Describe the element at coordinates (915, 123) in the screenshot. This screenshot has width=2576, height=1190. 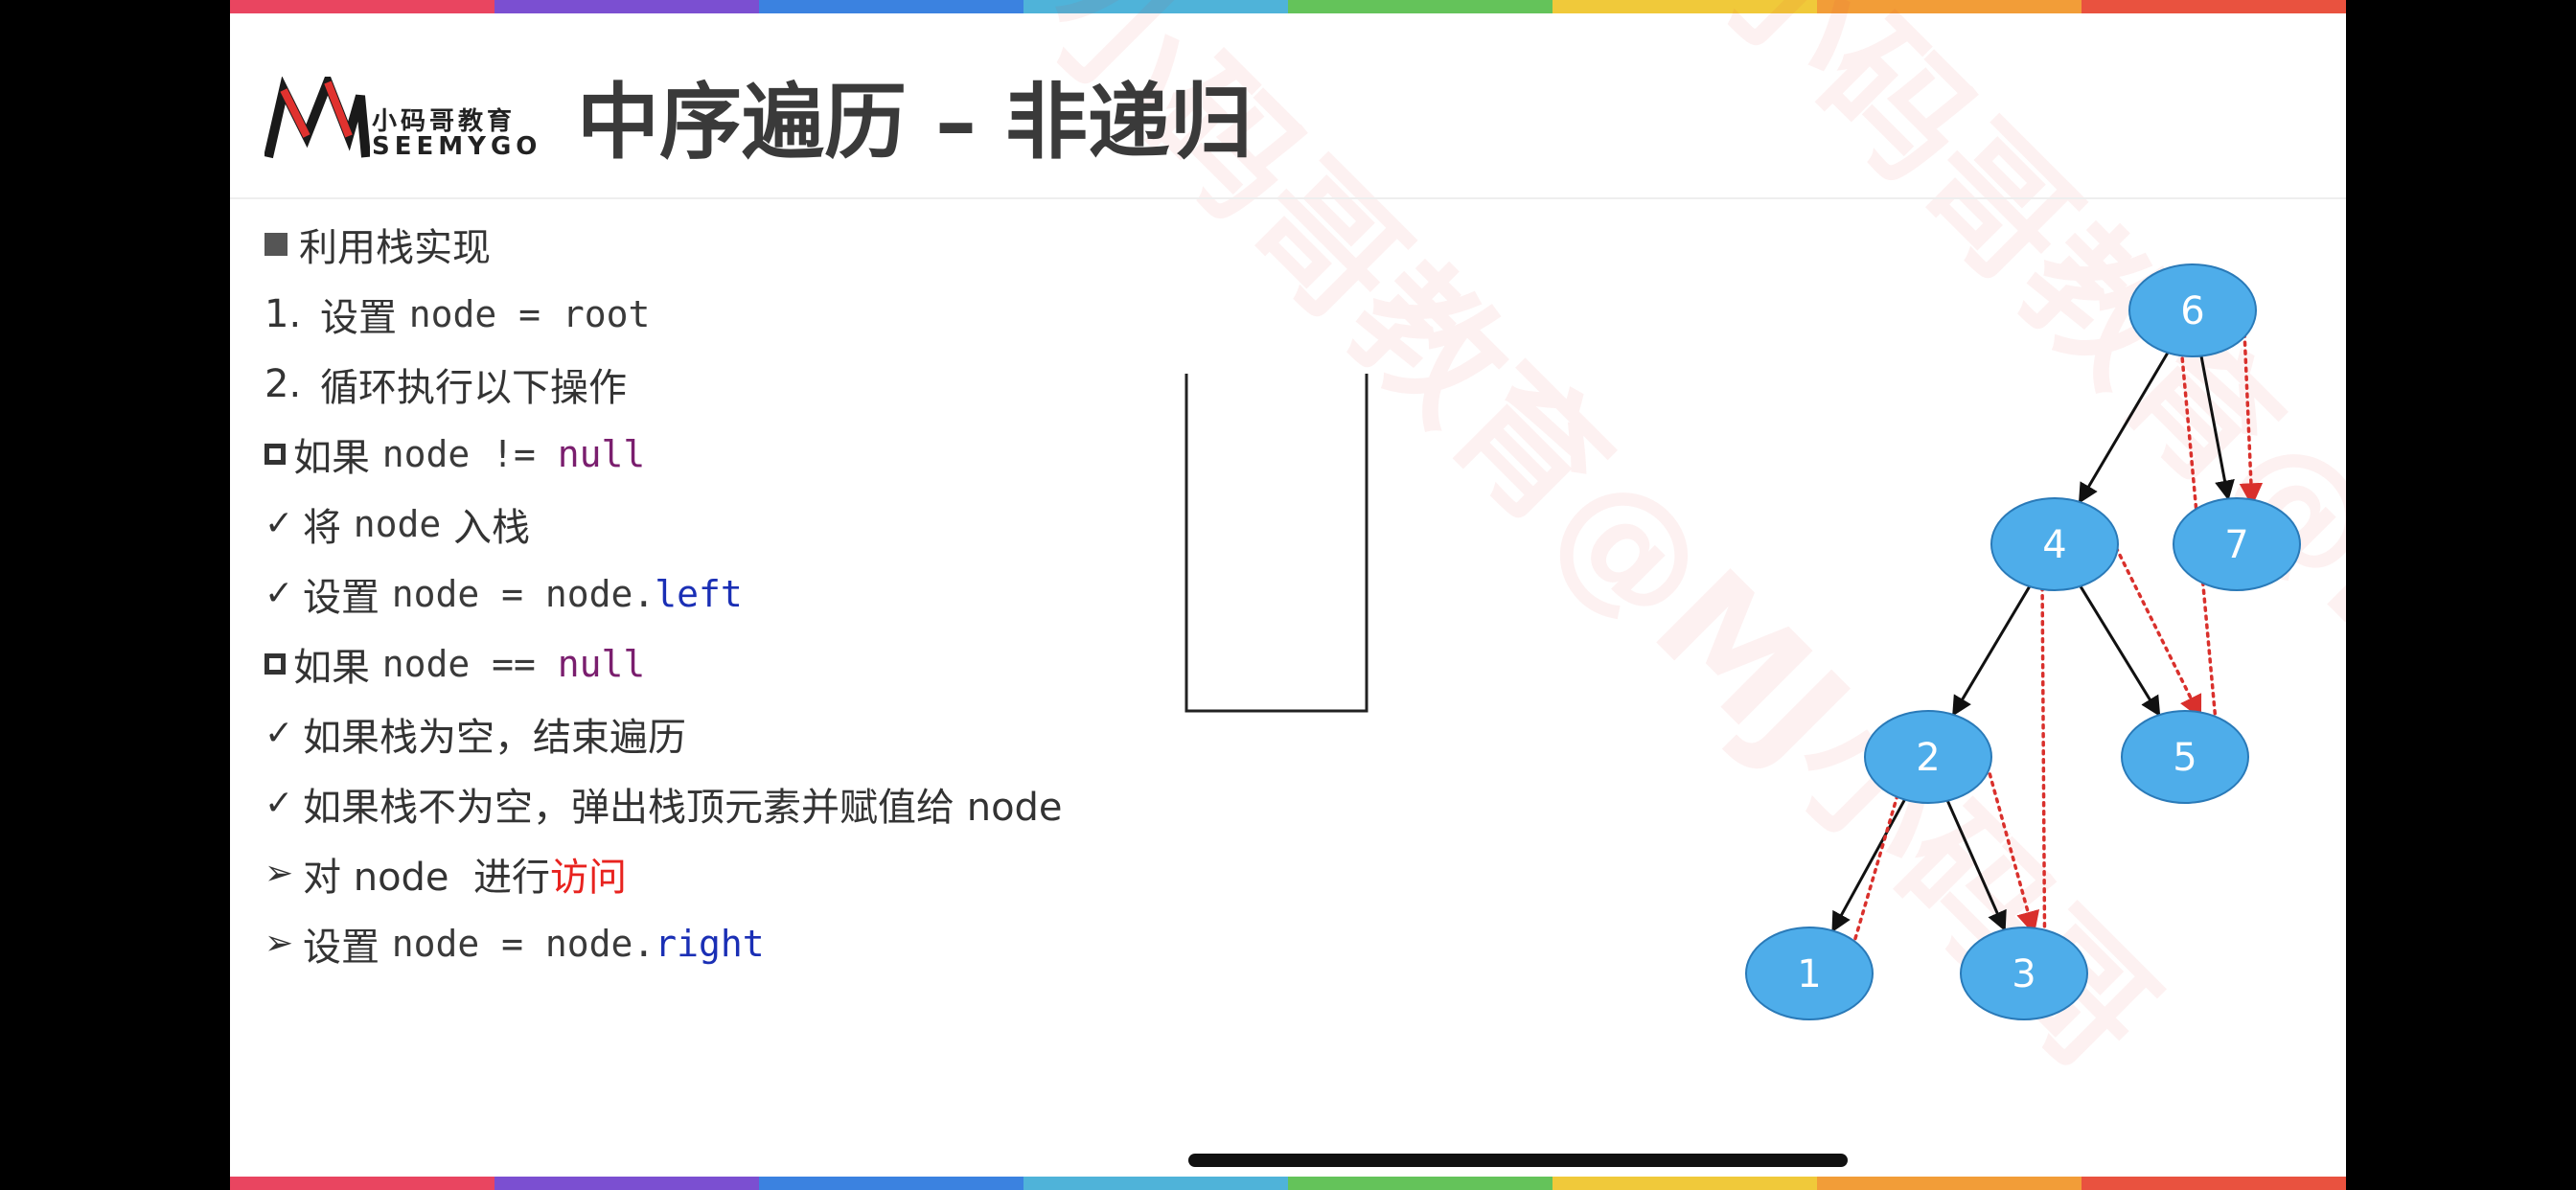
I see `slide-title: 中序遍历 – 非递归` at that location.